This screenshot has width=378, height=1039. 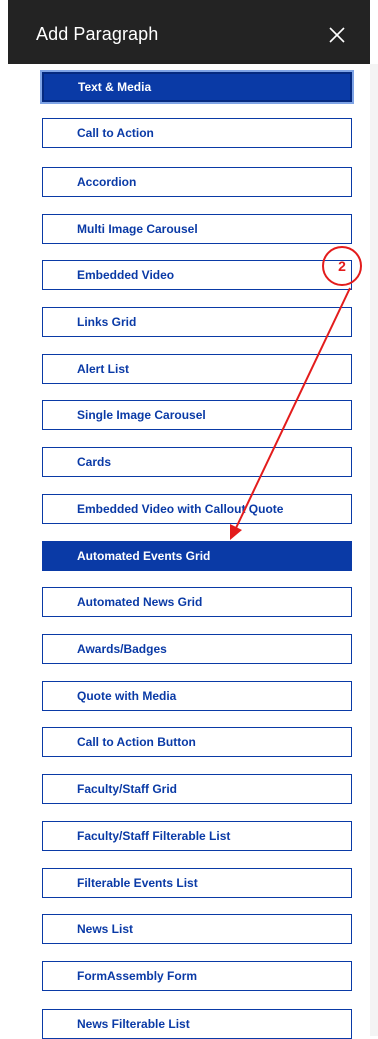 What do you see at coordinates (189, 32) in the screenshot?
I see `dialog-titlebar: Add Paragraph` at bounding box center [189, 32].